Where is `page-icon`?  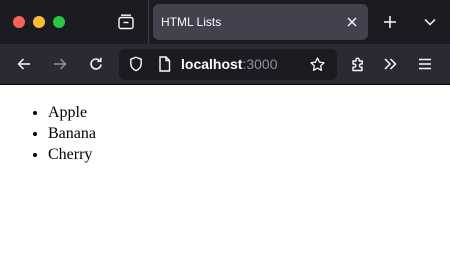
page-icon is located at coordinates (164, 64).